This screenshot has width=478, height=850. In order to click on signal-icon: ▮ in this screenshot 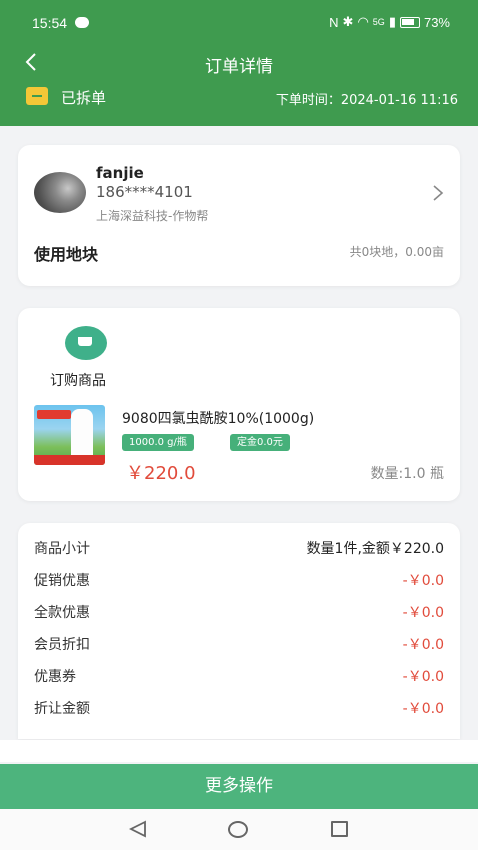, I will do `click(392, 21)`.